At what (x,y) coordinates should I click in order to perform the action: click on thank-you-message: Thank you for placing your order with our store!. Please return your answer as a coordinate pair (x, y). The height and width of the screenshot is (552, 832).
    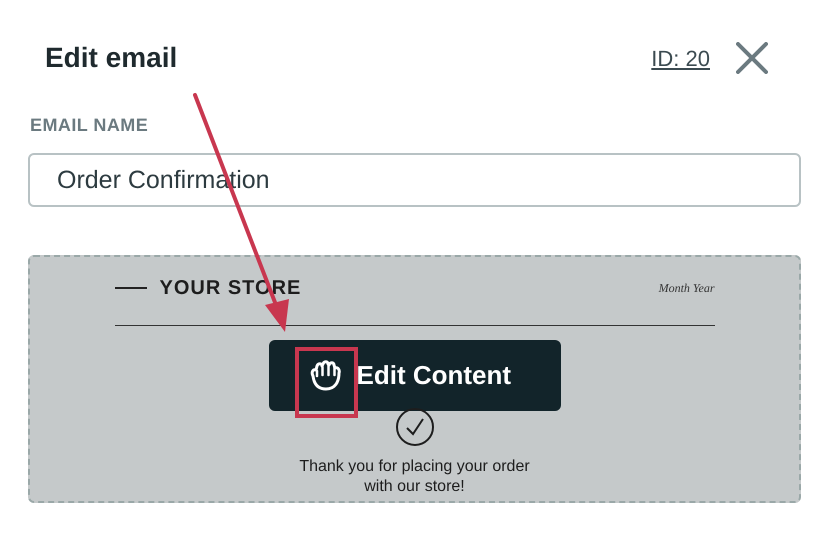
    Looking at the image, I should click on (414, 477).